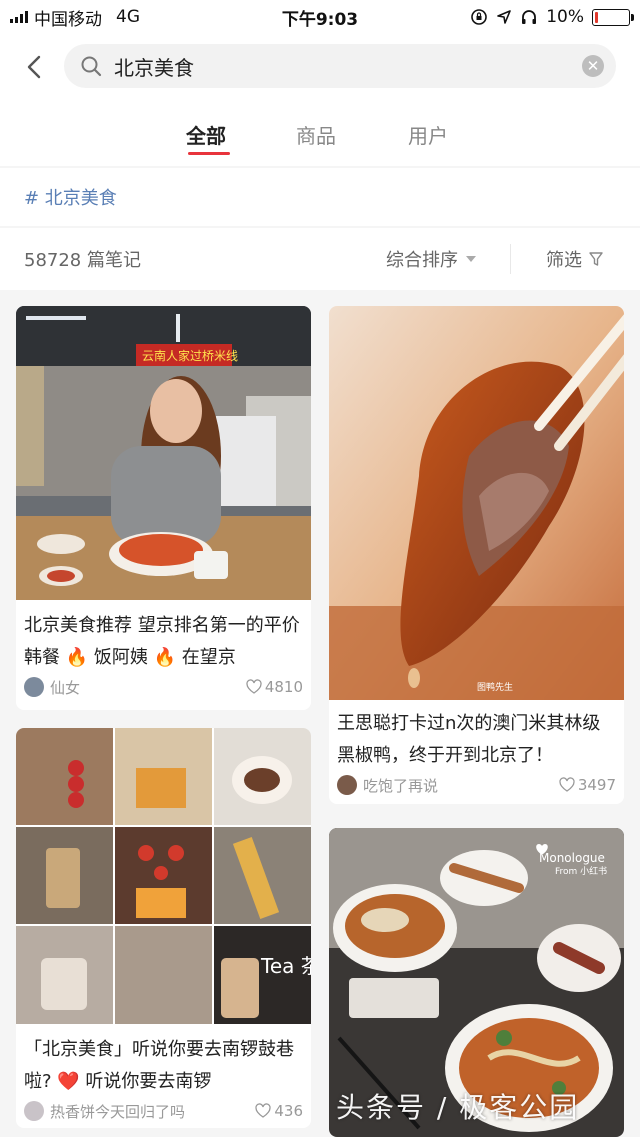 The width and height of the screenshot is (640, 1137). I want to click on likes-count: 4810, so click(283, 687).